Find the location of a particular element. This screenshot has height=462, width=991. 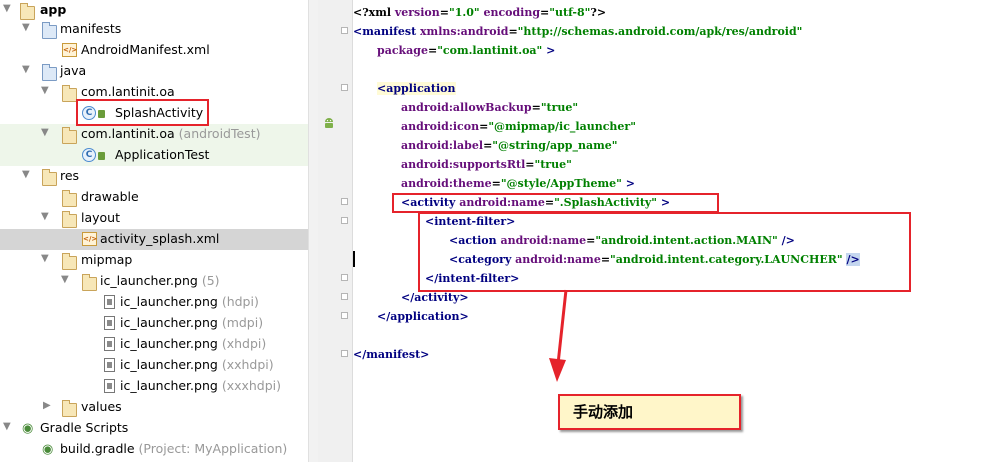

editor-gutter is located at coordinates (335, 231).